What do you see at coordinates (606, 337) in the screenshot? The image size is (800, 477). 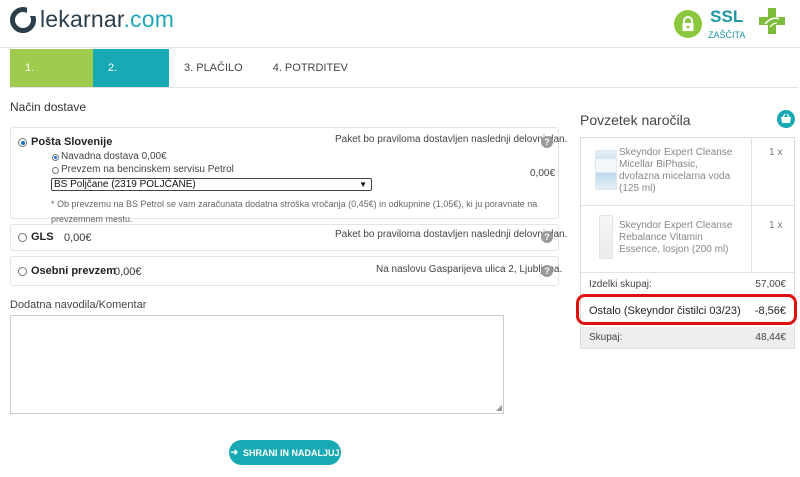 I see `total-label: Skupaj:` at bounding box center [606, 337].